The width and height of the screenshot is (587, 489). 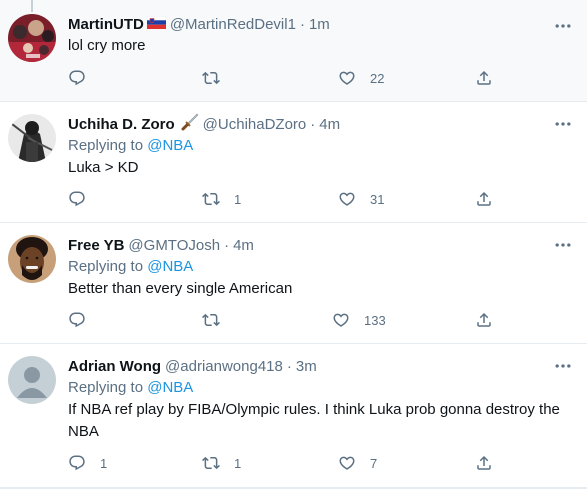 I want to click on tweet-header: Uchiha D. Zoro @UchihaDZoro · 4m, so click(x=319, y=124).